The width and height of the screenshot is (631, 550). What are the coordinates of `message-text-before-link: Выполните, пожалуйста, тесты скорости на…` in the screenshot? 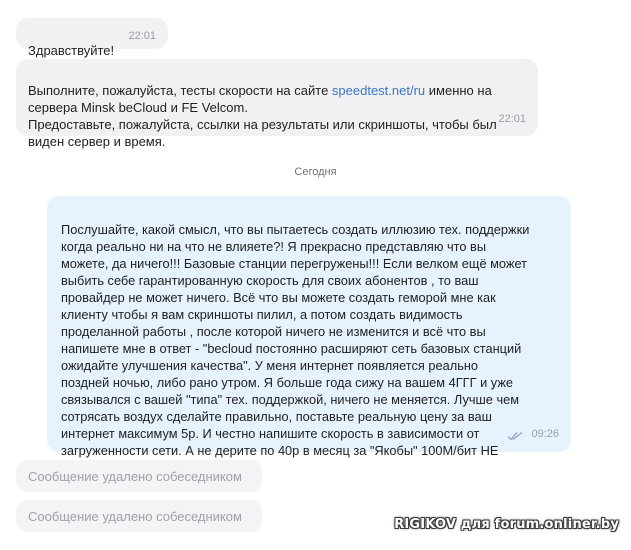 It's located at (180, 90).